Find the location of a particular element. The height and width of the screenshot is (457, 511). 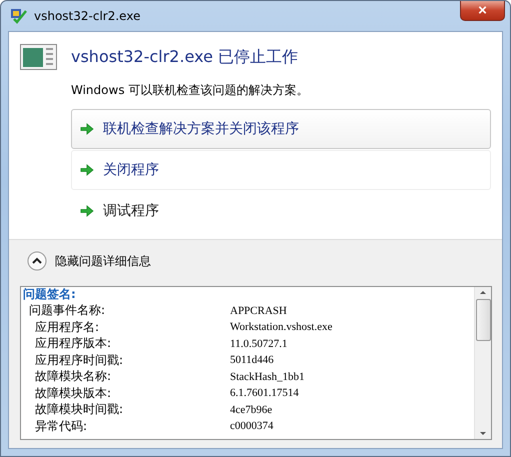

field-value: StackHash_1bb1 is located at coordinates (268, 376).